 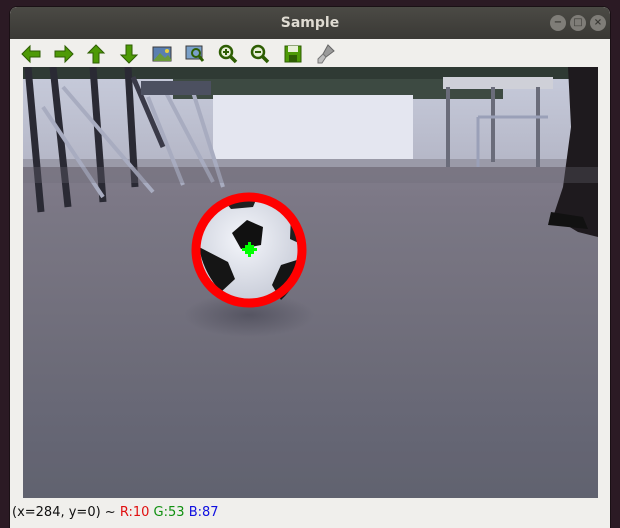 What do you see at coordinates (64, 512) in the screenshot?
I see `cursor-coordinates: (x=284, y=0) ~` at bounding box center [64, 512].